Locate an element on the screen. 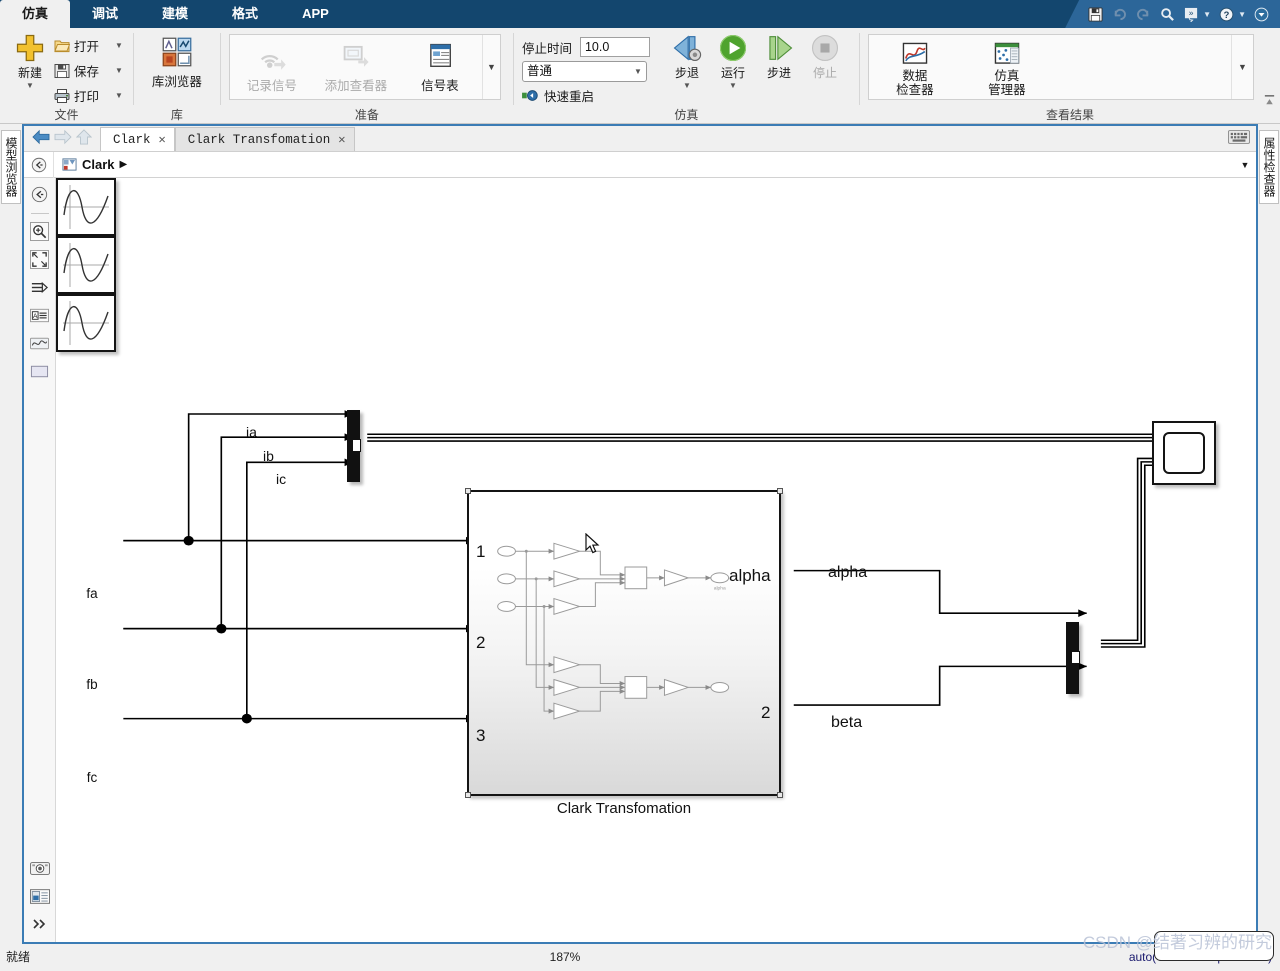 This screenshot has width=1280, height=971. simulation-mode-select: 普通 ▼ is located at coordinates (584, 71).